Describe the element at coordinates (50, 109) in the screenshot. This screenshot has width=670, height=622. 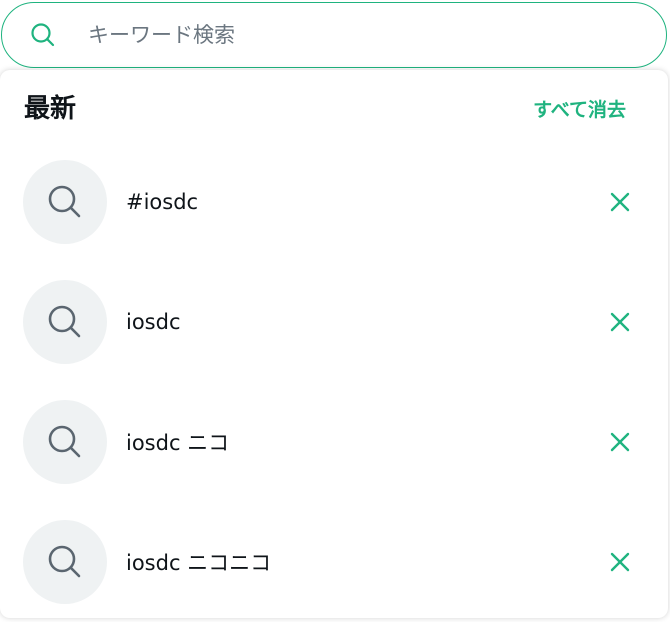
I see `recent-searches-title: 最新` at that location.